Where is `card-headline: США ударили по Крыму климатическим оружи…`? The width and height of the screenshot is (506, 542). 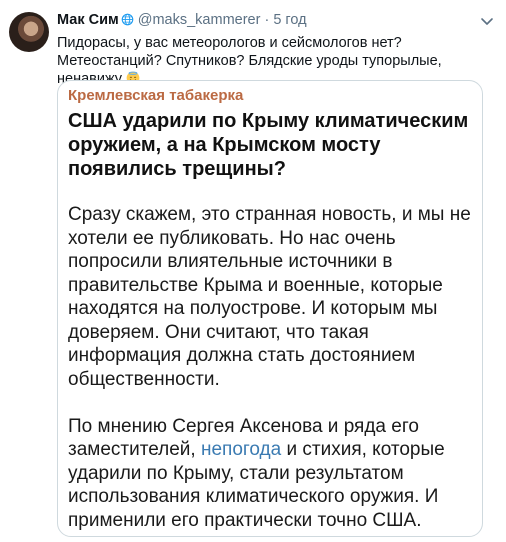 card-headline: США ударили по Крыму климатическим оружи… is located at coordinates (268, 145).